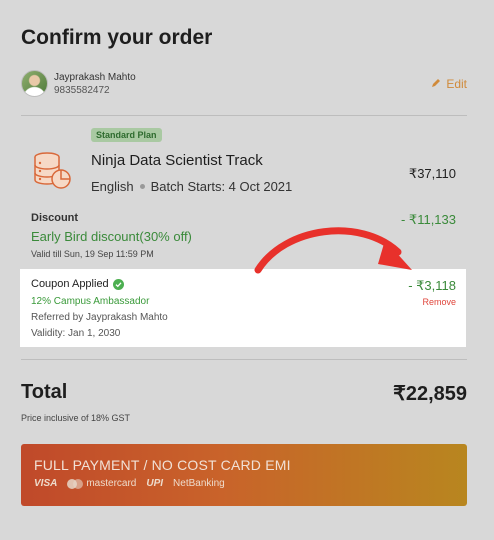 The width and height of the screenshot is (494, 540). Describe the element at coordinates (117, 37) in the screenshot. I see `page-title: Confirm your order` at that location.